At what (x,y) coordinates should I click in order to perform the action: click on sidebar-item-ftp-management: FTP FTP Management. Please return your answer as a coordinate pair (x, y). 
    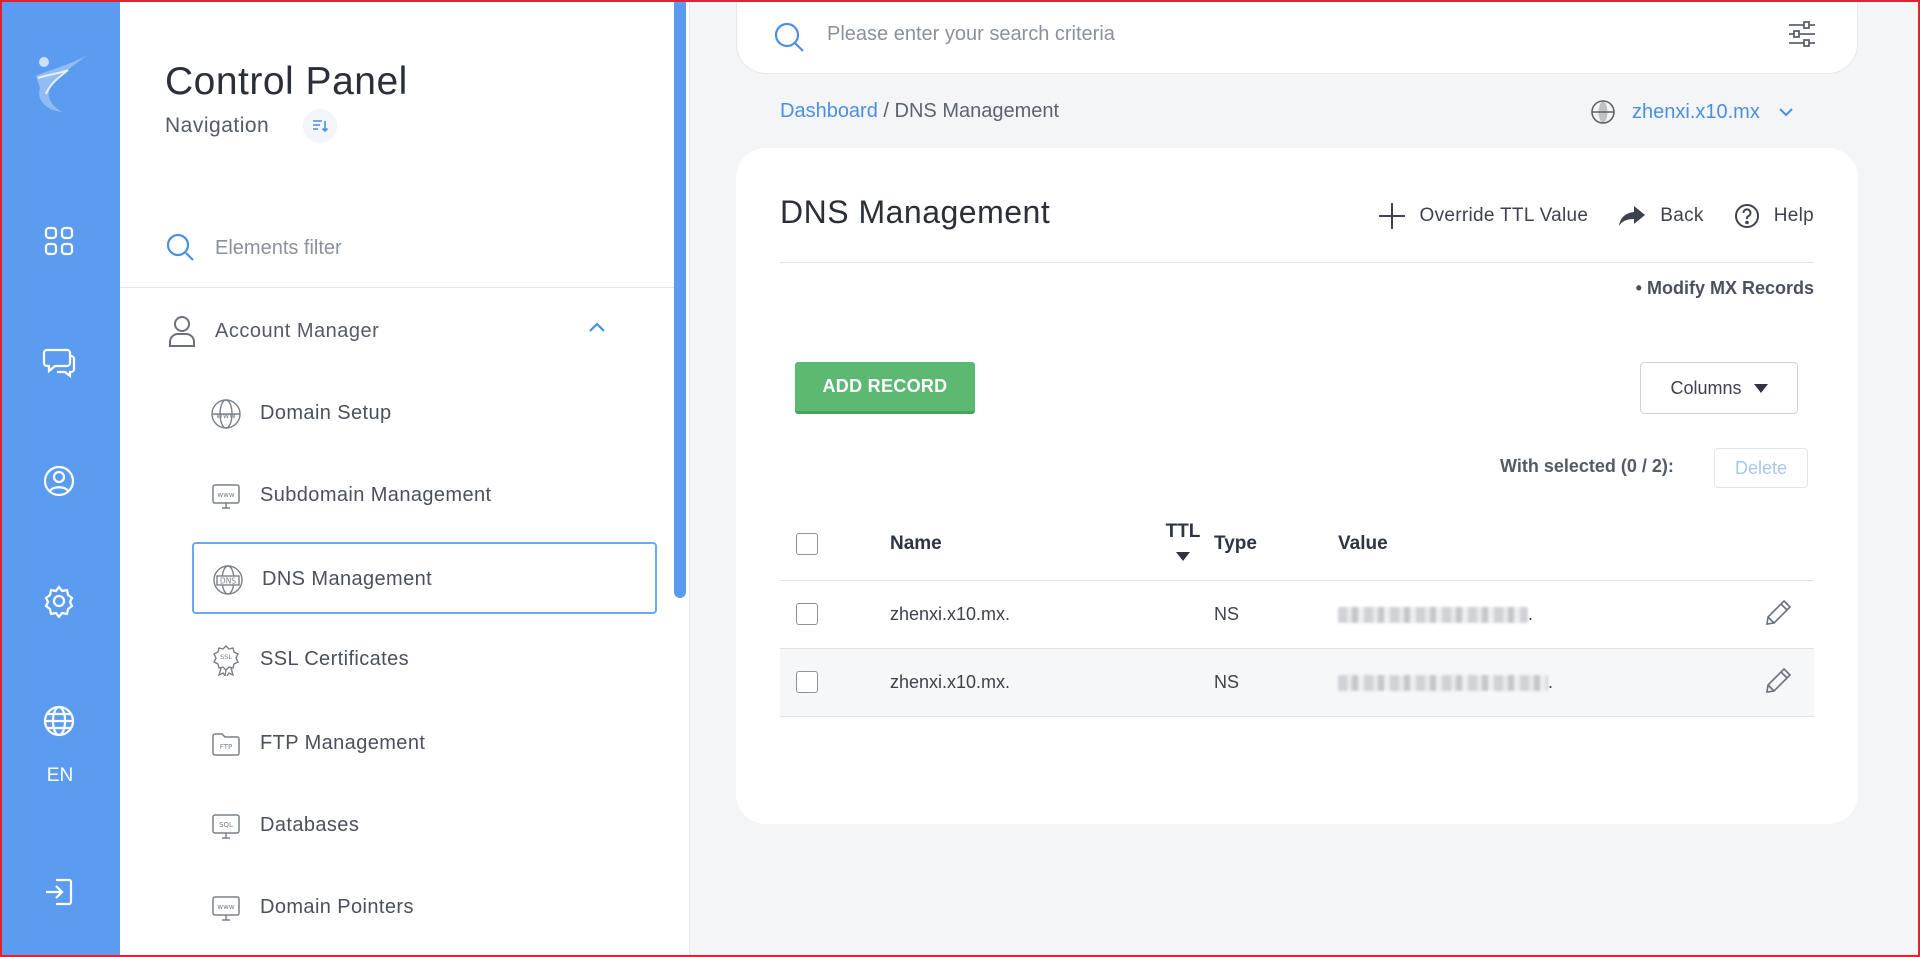
    Looking at the image, I should click on (424, 744).